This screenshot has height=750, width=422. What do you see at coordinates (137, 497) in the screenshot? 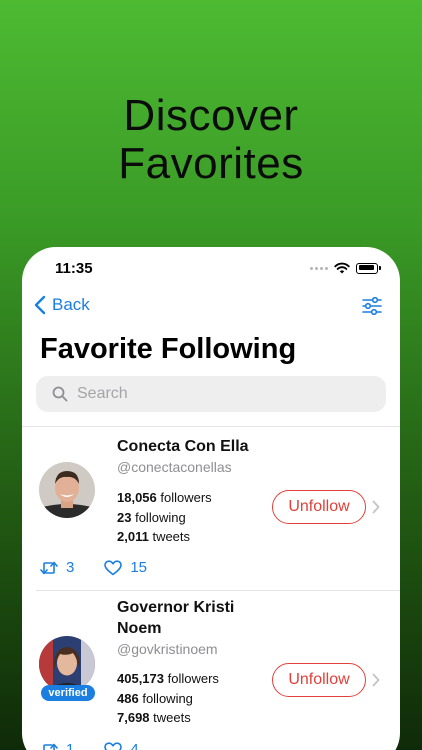
I see `followers-count: 18,056` at bounding box center [137, 497].